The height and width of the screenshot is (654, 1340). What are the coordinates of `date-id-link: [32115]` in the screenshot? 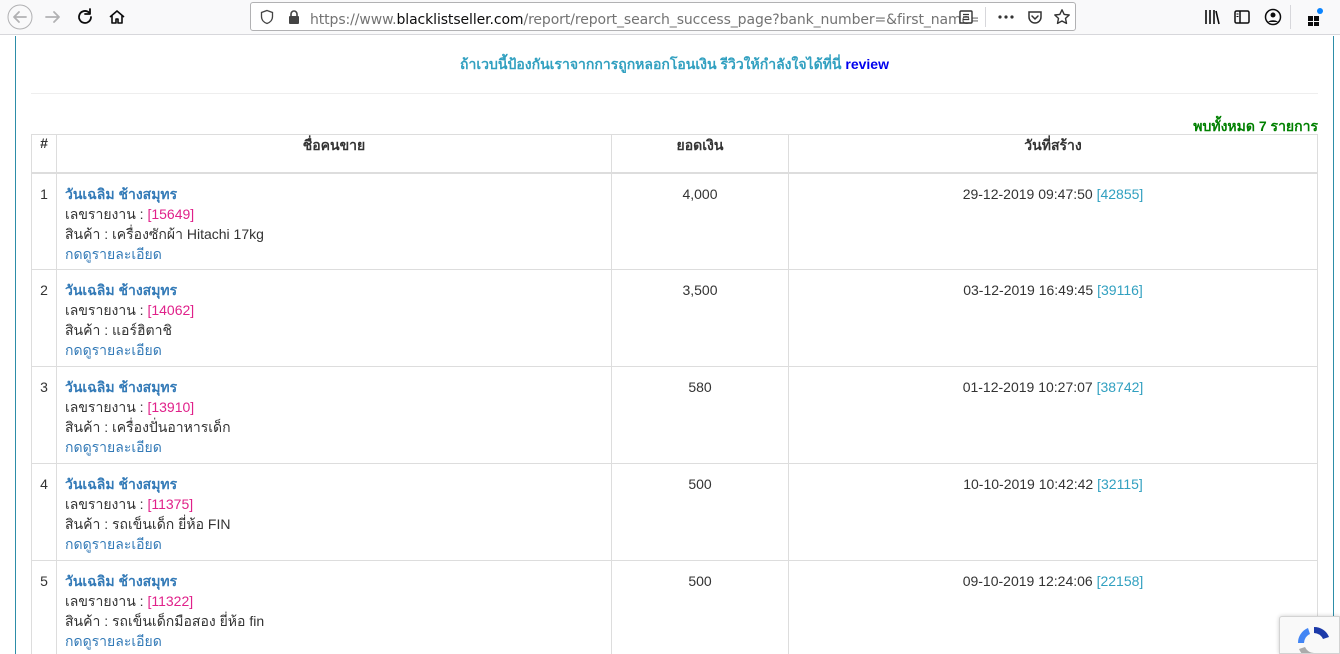 It's located at (1120, 484).